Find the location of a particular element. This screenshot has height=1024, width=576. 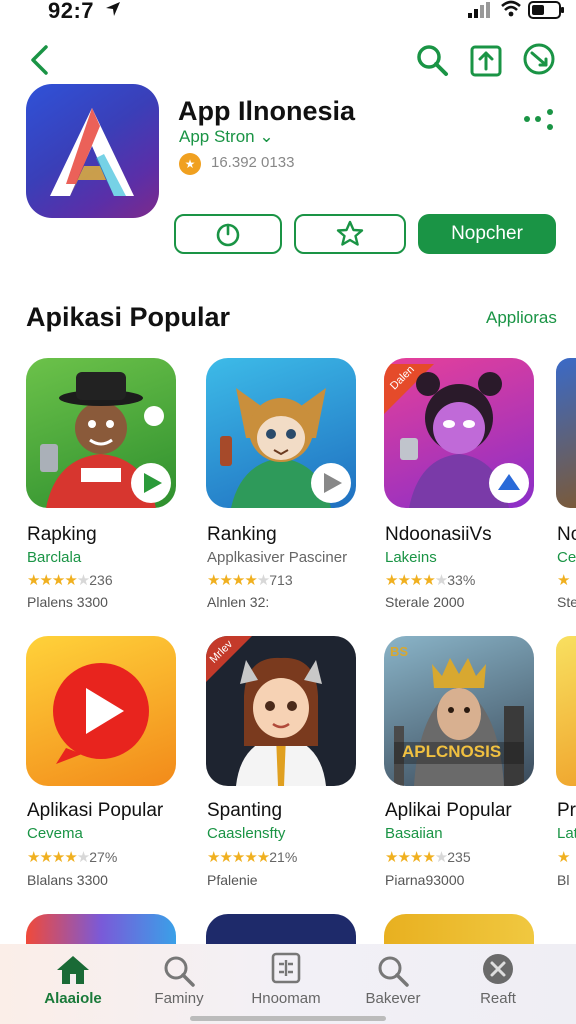

bottom-tab-bar: Alaaiole Faminy Hnoomam Bakever Reaft is located at coordinates (288, 984).